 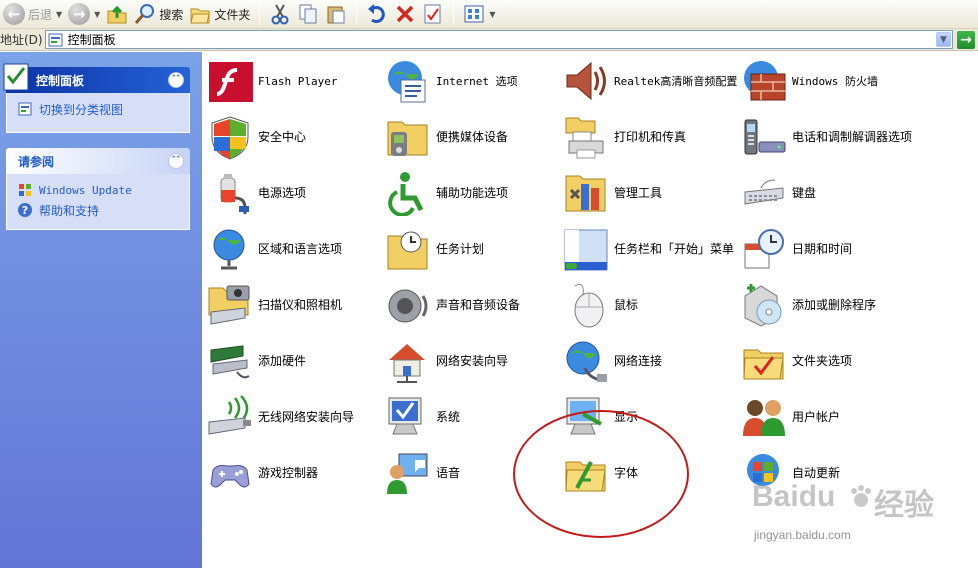 What do you see at coordinates (852, 136) in the screenshot?
I see `item-label: 电话和调制解调器选项` at bounding box center [852, 136].